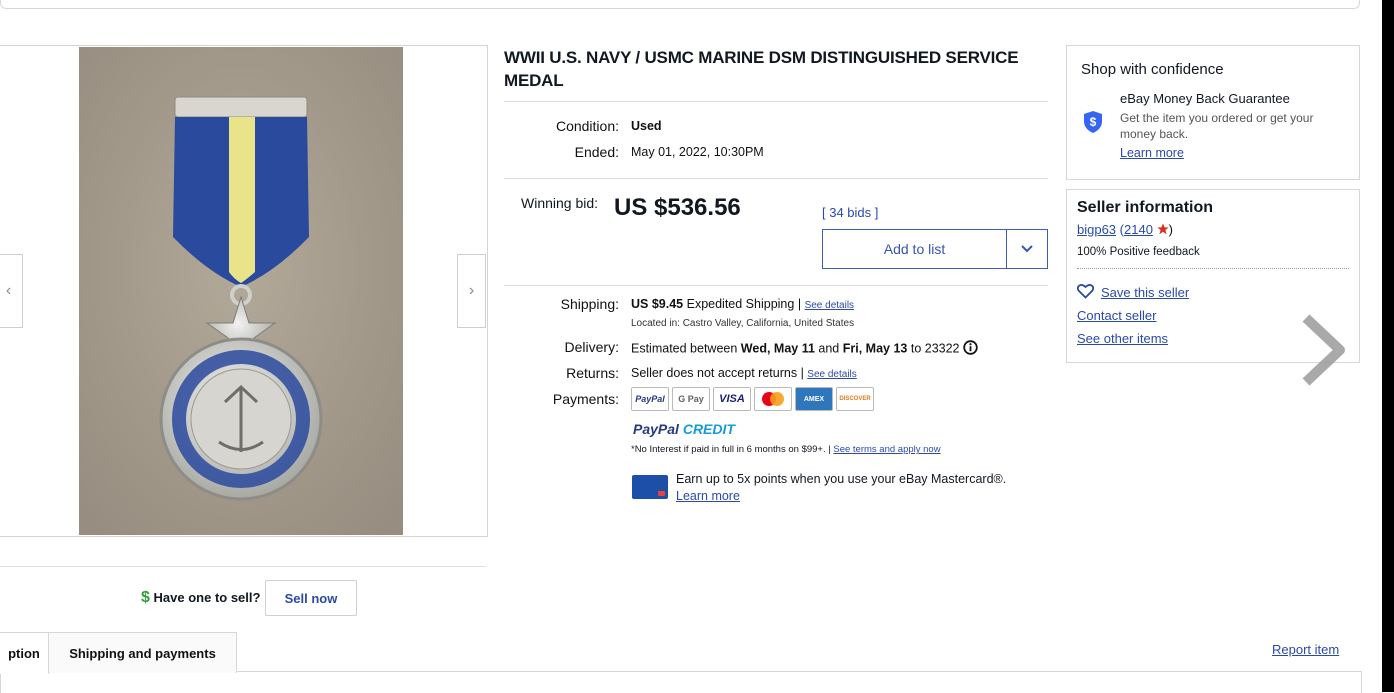  What do you see at coordinates (1096, 229) in the screenshot?
I see `seller-username-link: bigp63` at bounding box center [1096, 229].